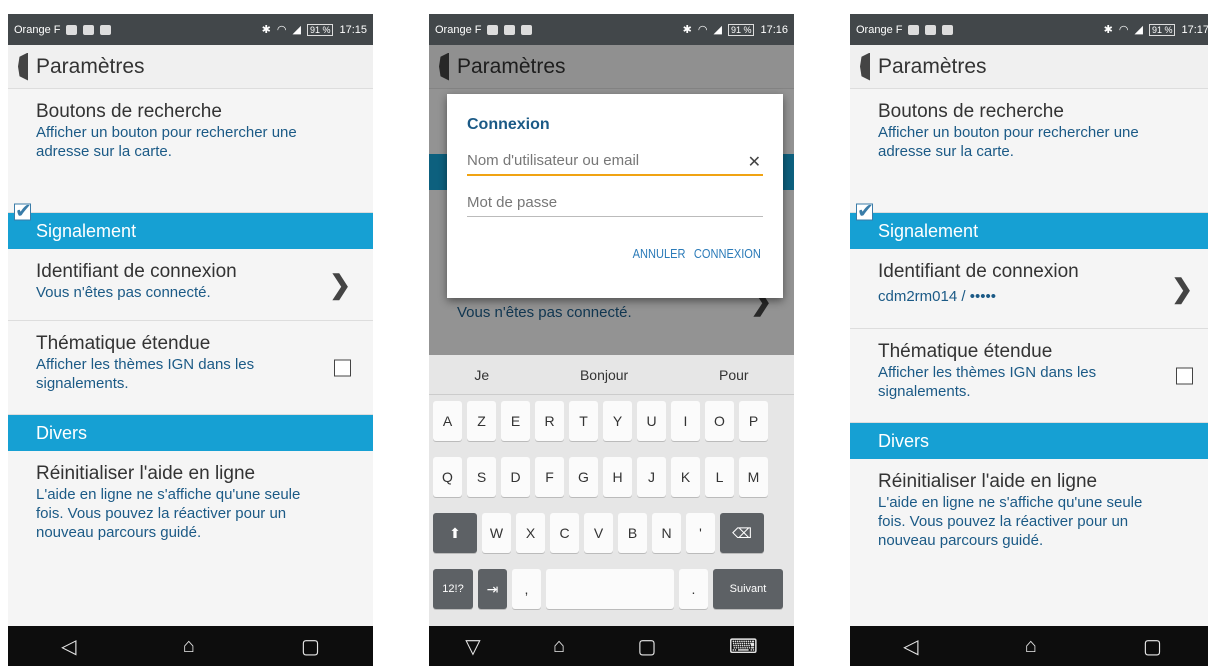 This screenshot has width=1208, height=666. What do you see at coordinates (742, 533) in the screenshot?
I see `backspace-key: ⌫` at bounding box center [742, 533].